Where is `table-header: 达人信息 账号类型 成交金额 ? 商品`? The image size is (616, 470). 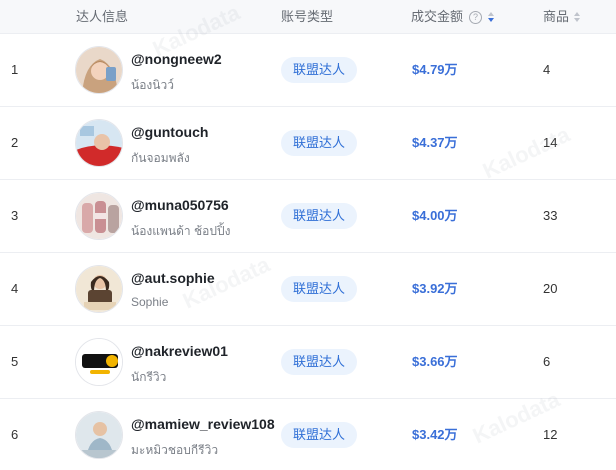
table-header: 达人信息 账号类型 成交金额 ? 商品 is located at coordinates (308, 17).